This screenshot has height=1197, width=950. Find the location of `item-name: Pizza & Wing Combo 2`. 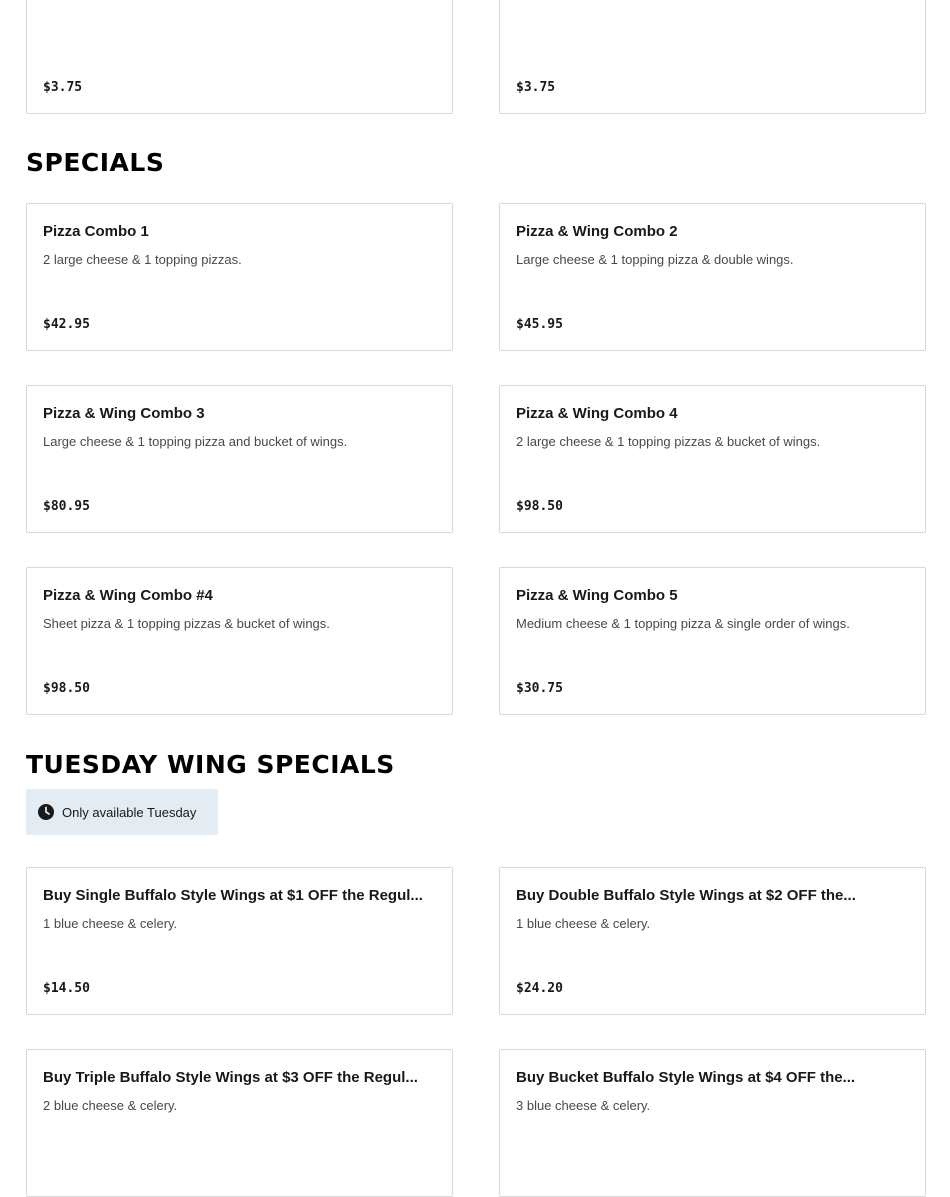

item-name: Pizza & Wing Combo 2 is located at coordinates (597, 231).